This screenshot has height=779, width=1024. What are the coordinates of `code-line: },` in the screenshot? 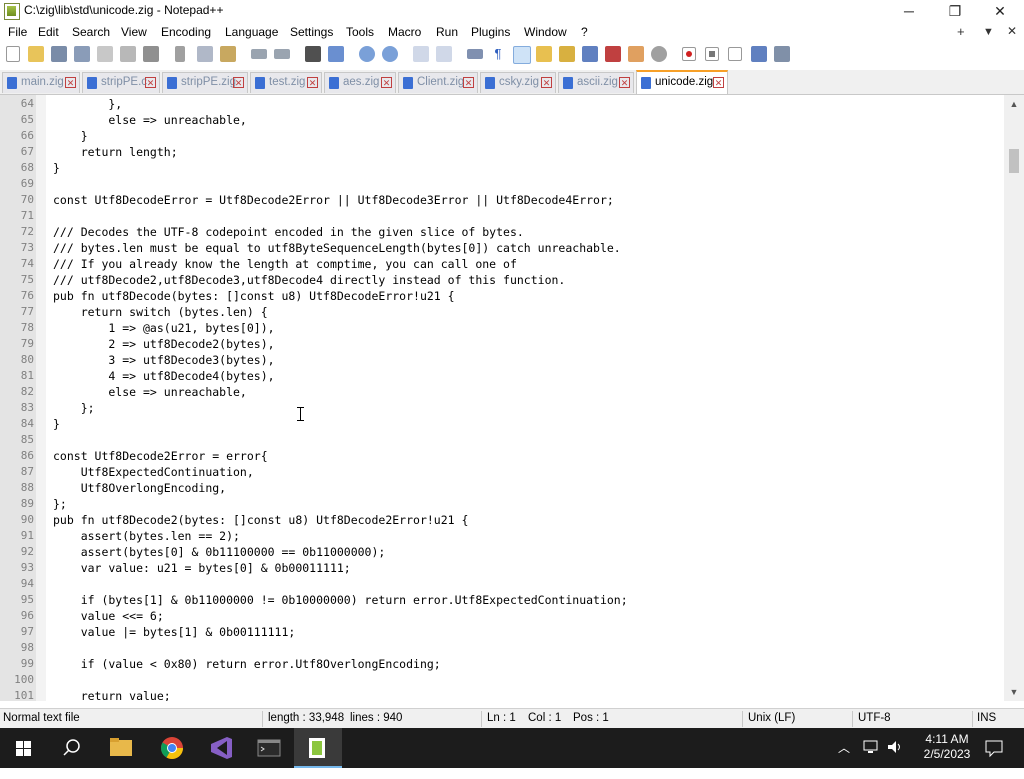 It's located at (87, 104).